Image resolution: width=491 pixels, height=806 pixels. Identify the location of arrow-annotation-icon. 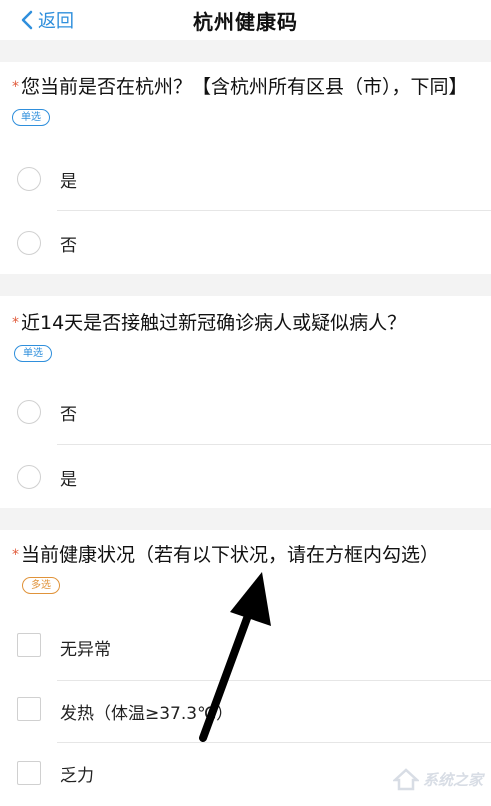
(235, 657).